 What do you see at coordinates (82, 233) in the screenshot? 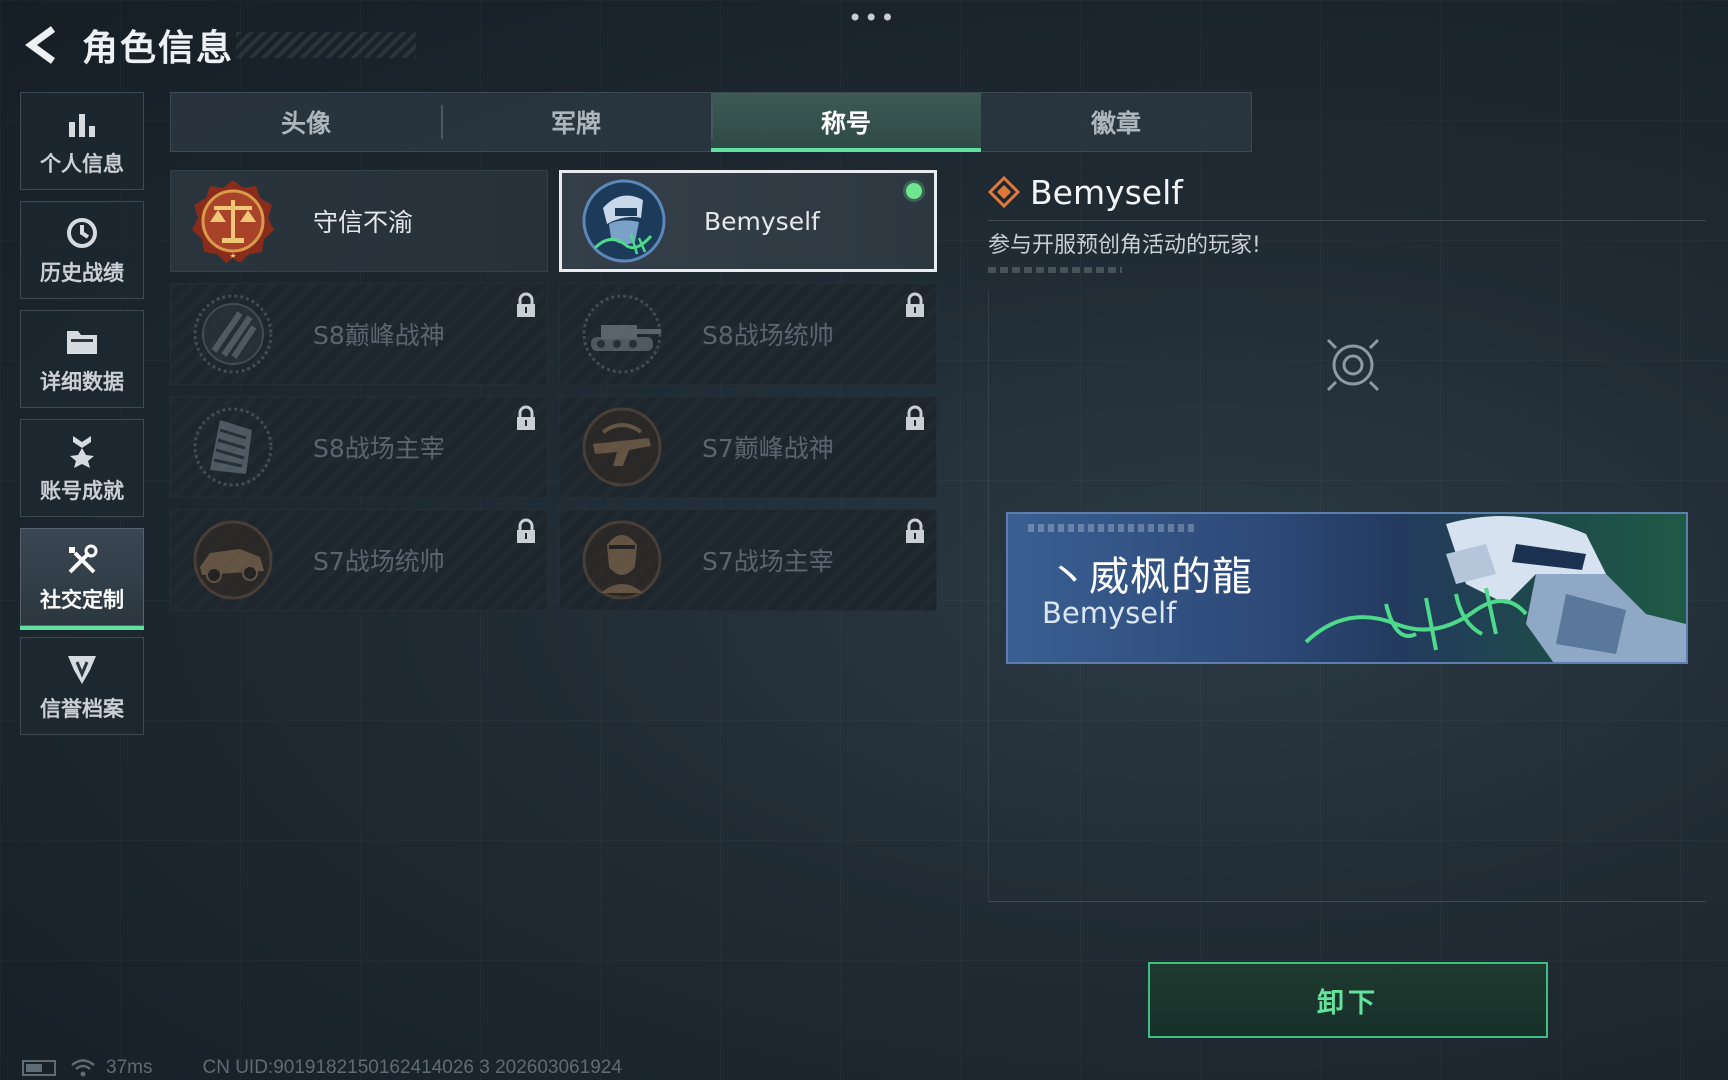
I see `history-icon` at bounding box center [82, 233].